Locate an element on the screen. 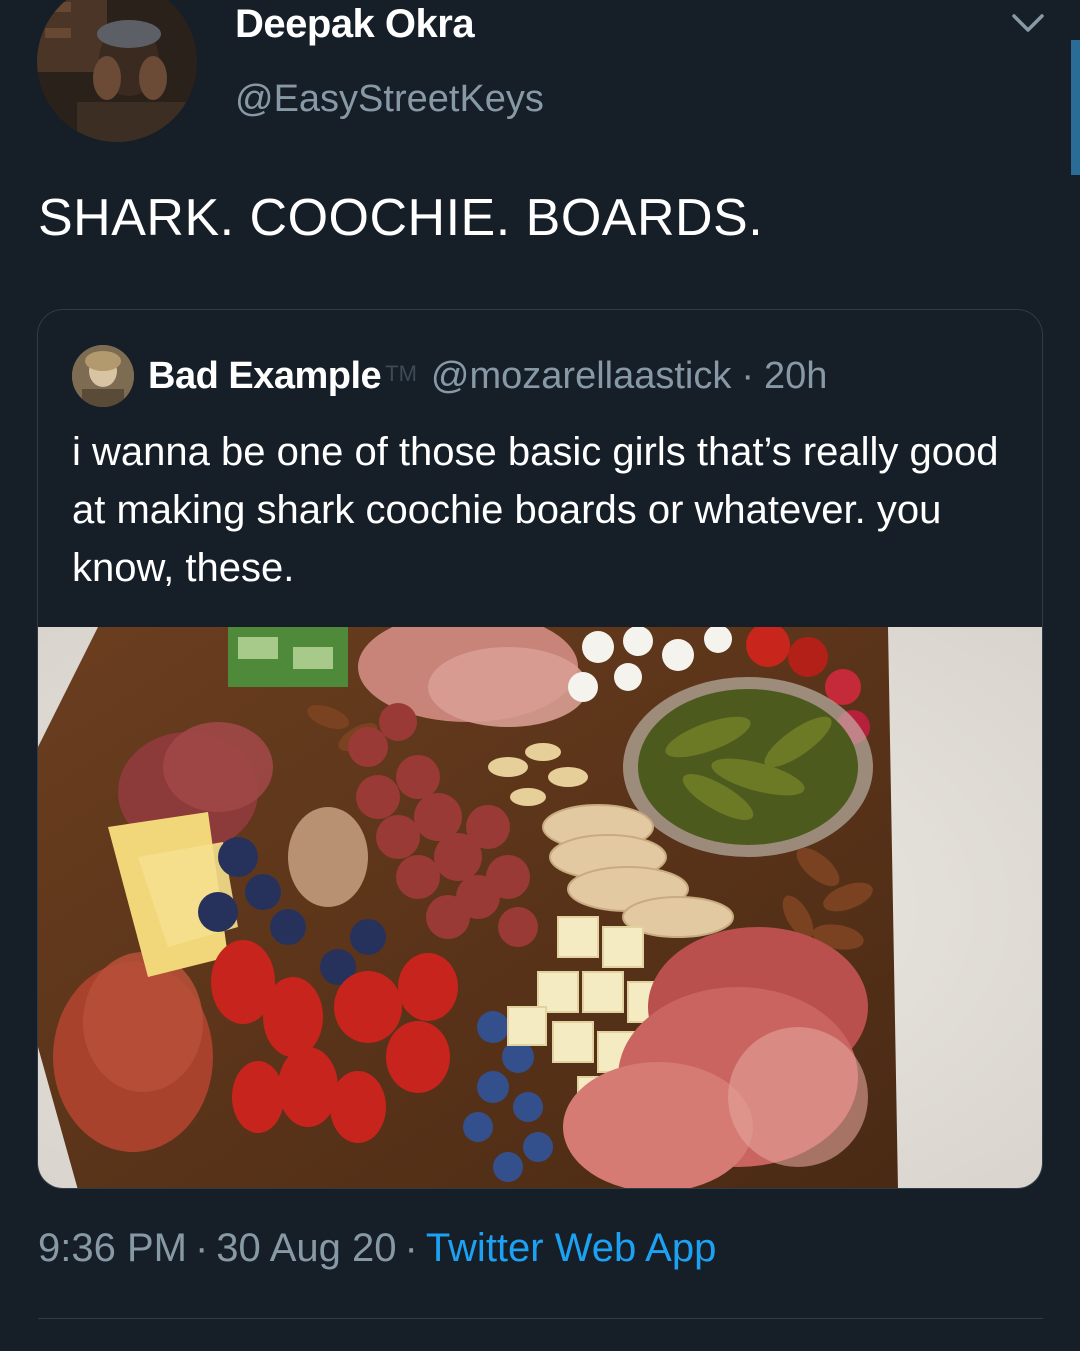  quoted-author-name-suffix: TM is located at coordinates (401, 373).